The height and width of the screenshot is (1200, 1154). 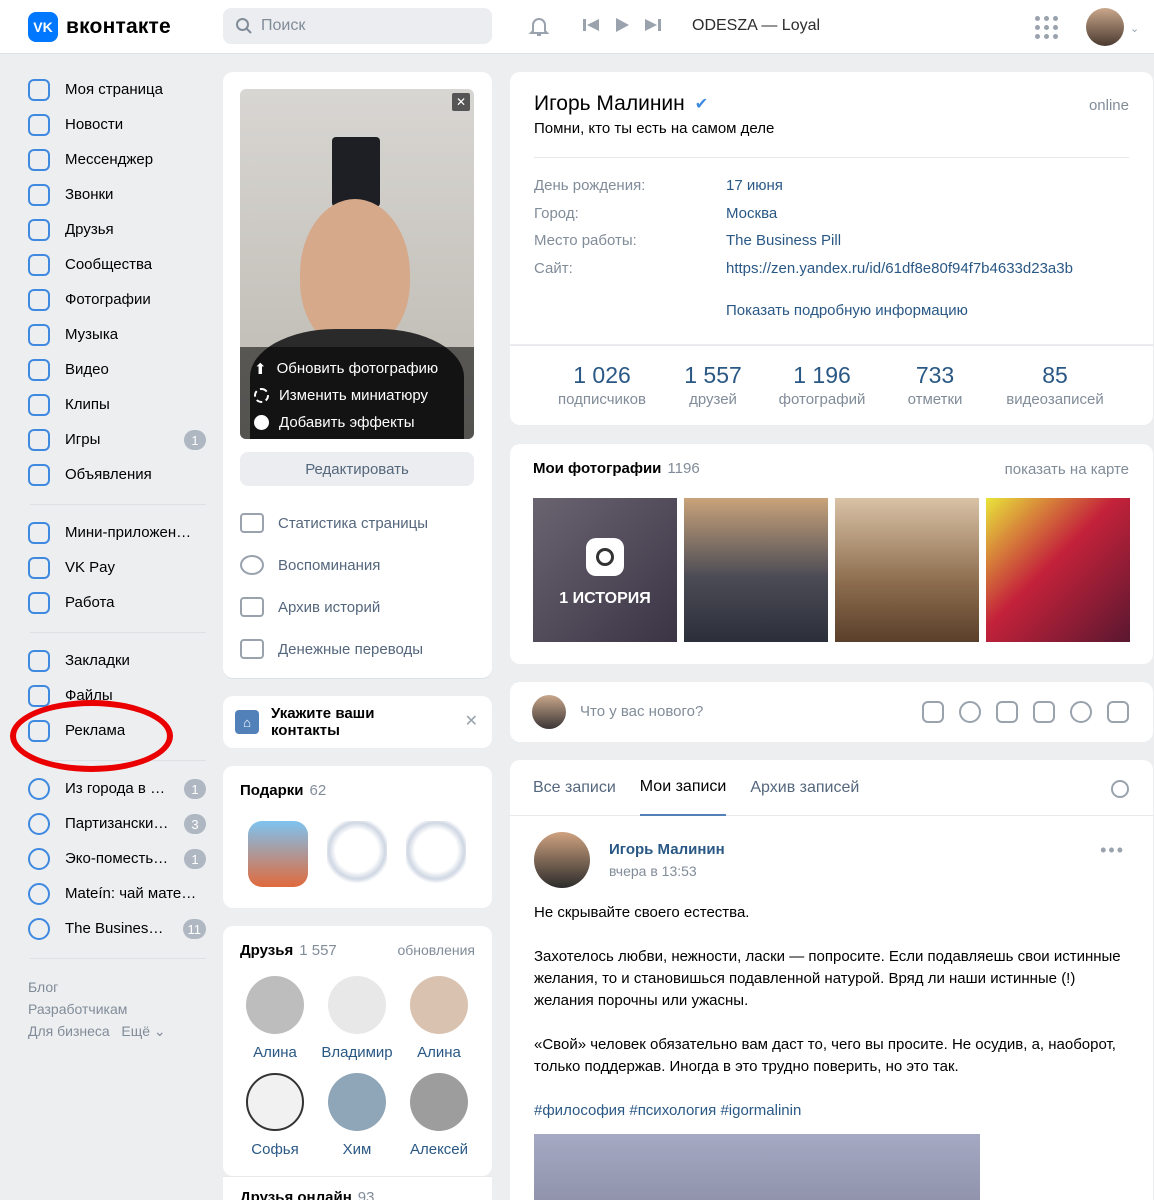 I want to click on contacts-prompt: ⌂ Укажите ваши контакты ✕, so click(x=357, y=722).